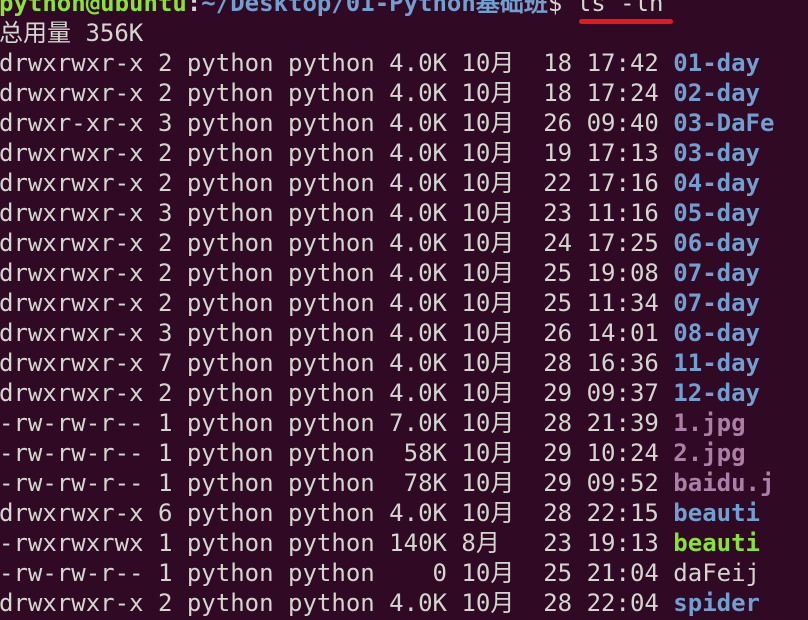 Image resolution: width=808 pixels, height=620 pixels. What do you see at coordinates (194, 8) in the screenshot?
I see `prompt-colon: :` at bounding box center [194, 8].